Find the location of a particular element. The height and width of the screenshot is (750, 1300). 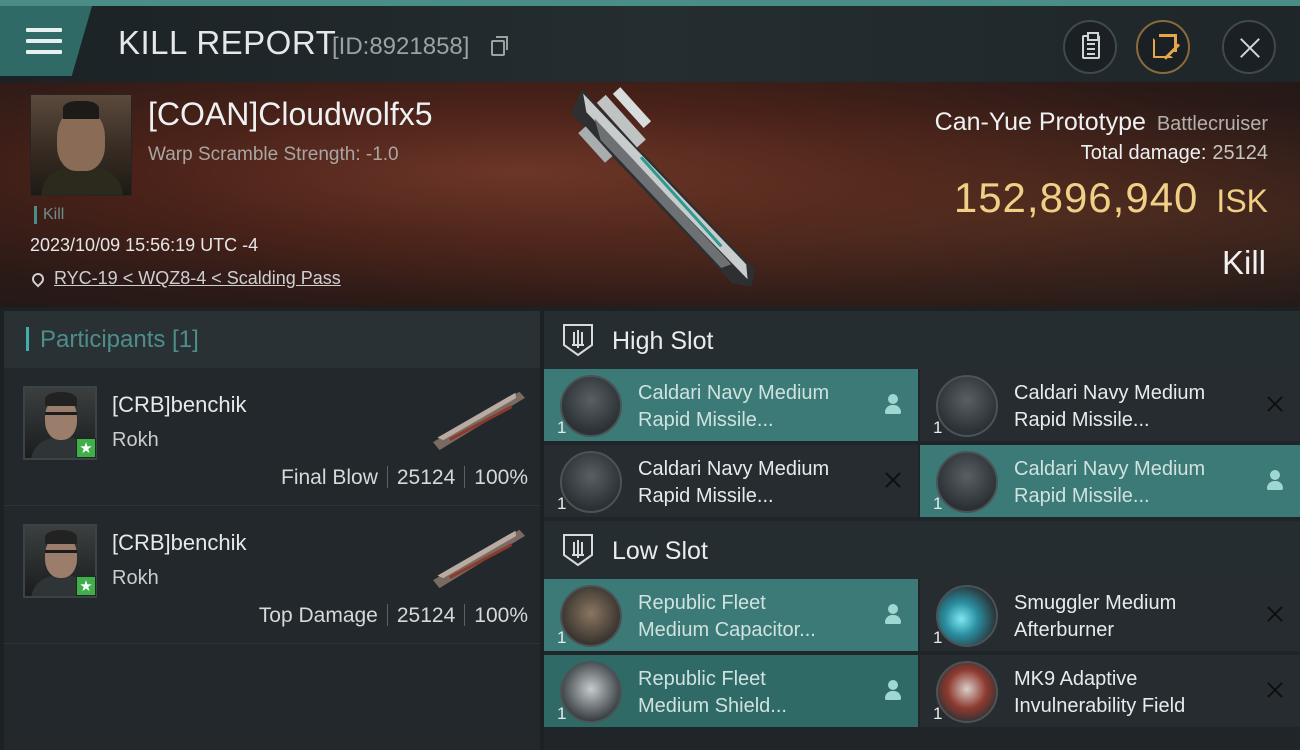

clipboard-button is located at coordinates (1090, 47).